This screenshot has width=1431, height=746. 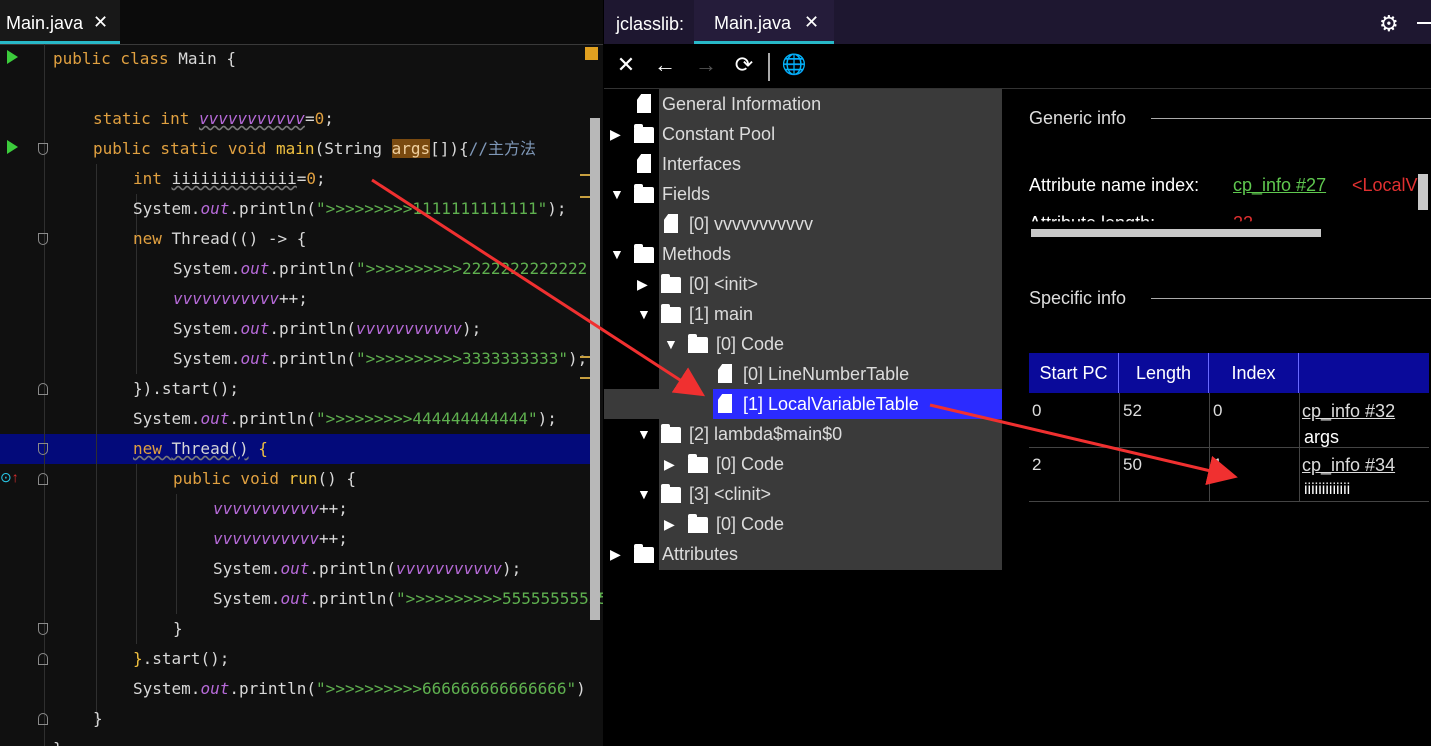 I want to click on code-token: );, so click(x=577, y=358).